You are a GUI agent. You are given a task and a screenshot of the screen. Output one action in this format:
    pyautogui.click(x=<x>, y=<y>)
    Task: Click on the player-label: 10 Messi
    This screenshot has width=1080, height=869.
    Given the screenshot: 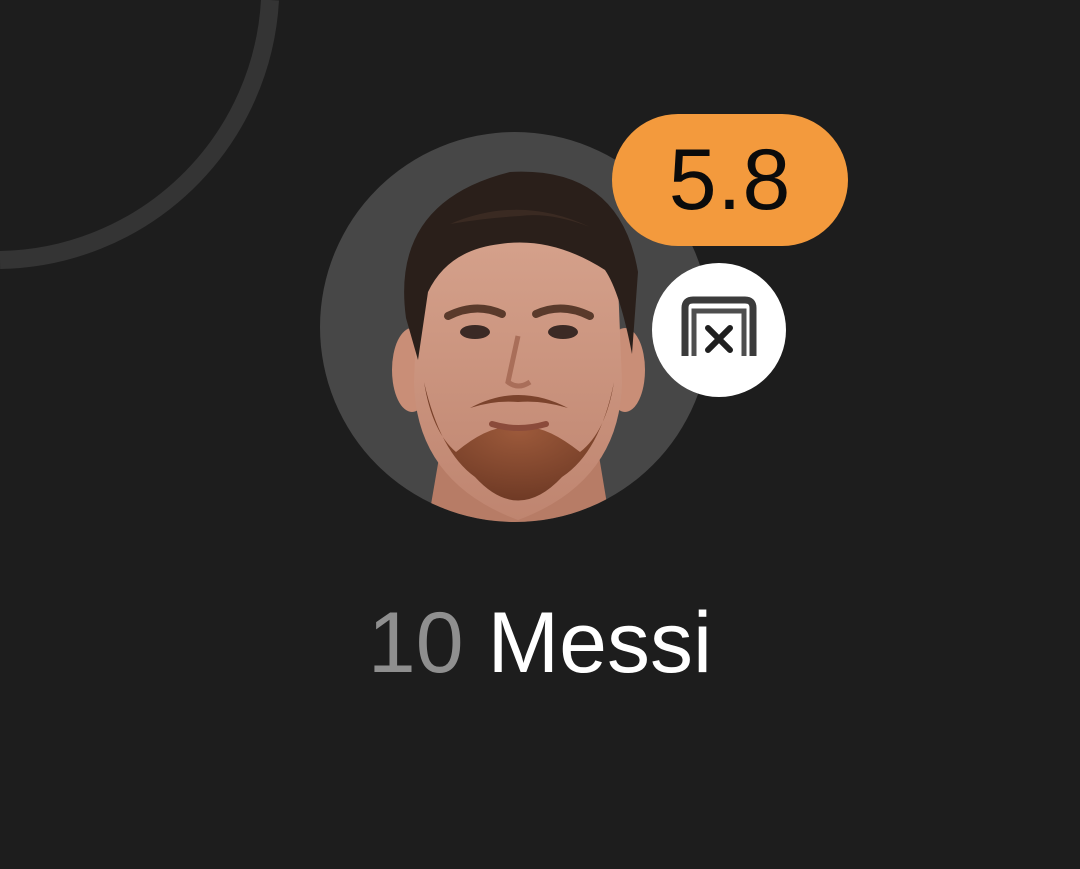 What is the action you would take?
    pyautogui.click(x=540, y=643)
    